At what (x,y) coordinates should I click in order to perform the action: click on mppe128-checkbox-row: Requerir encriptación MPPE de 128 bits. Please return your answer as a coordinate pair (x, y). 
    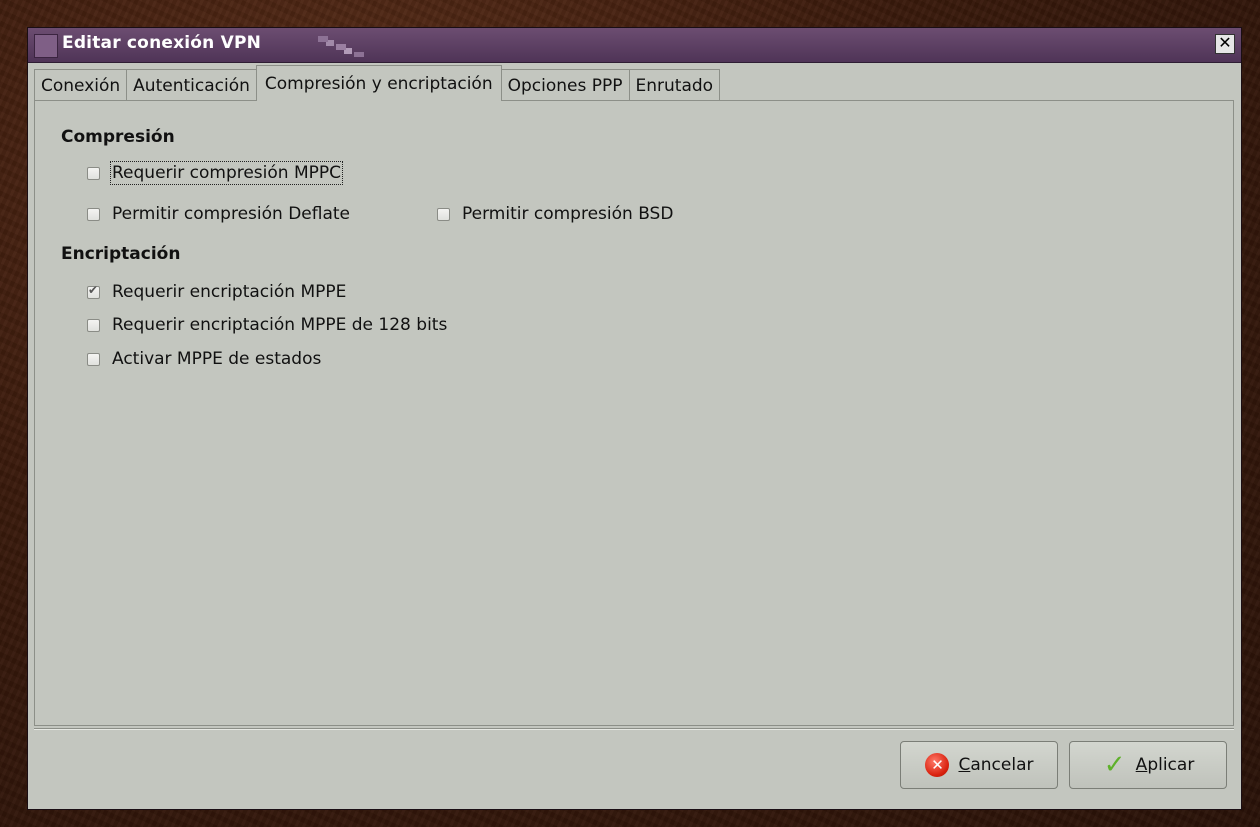
    Looking at the image, I should click on (267, 325).